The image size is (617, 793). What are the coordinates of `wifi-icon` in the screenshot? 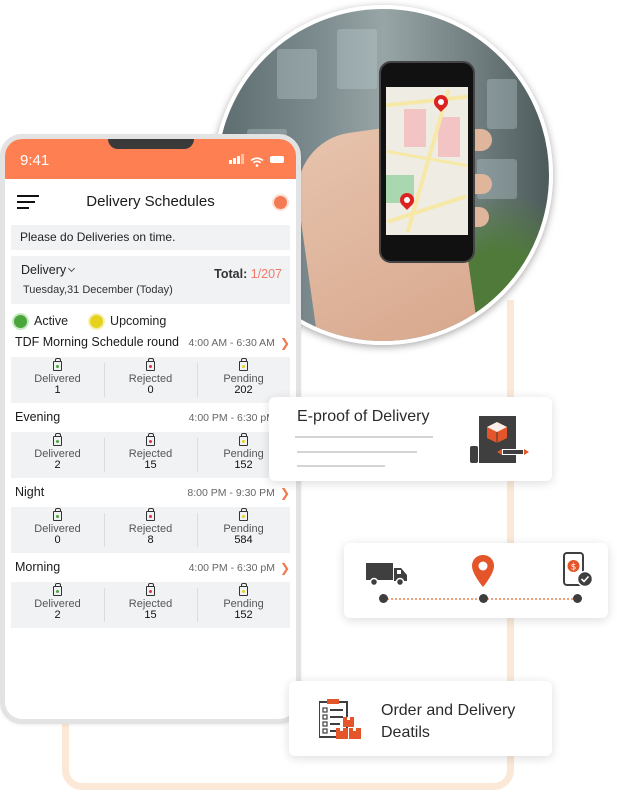 It's located at (257, 160).